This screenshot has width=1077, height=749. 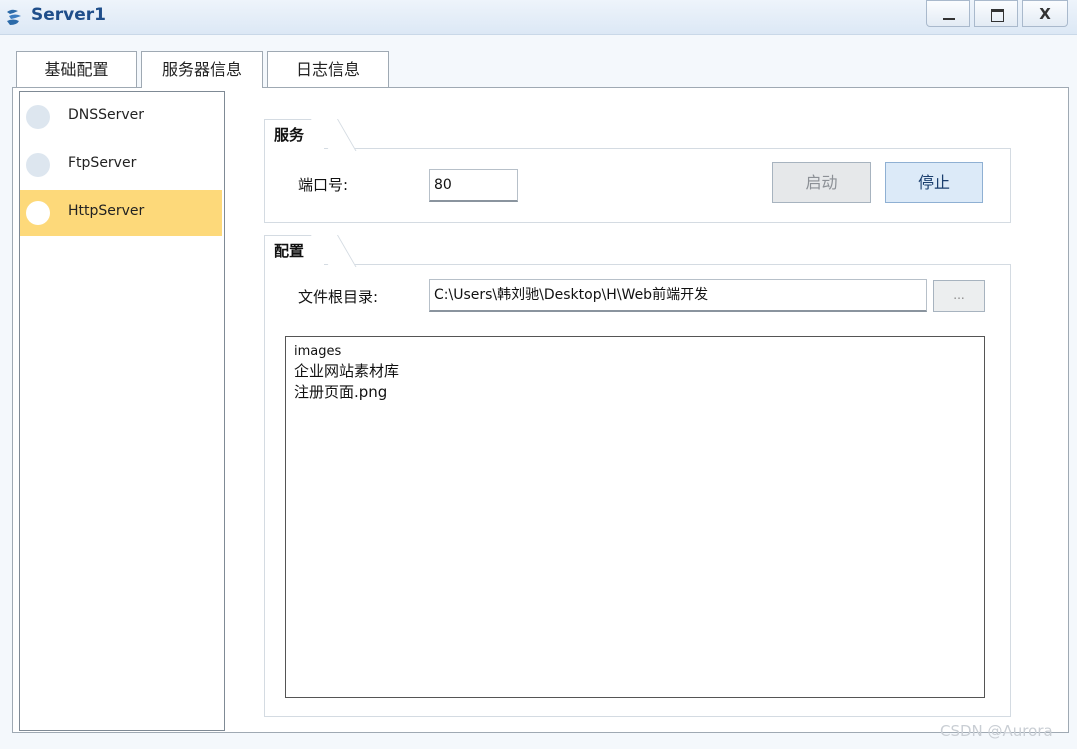 I want to click on tab-server-info: 服务器信息, so click(x=202, y=69).